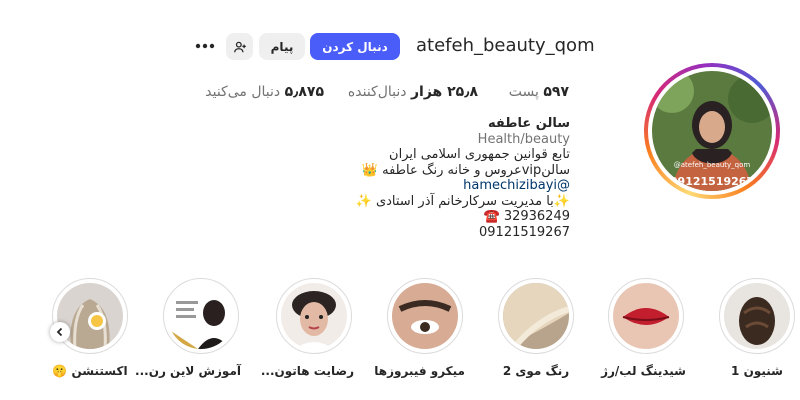  I want to click on following-label: دنبال می‌کنید, so click(243, 92).